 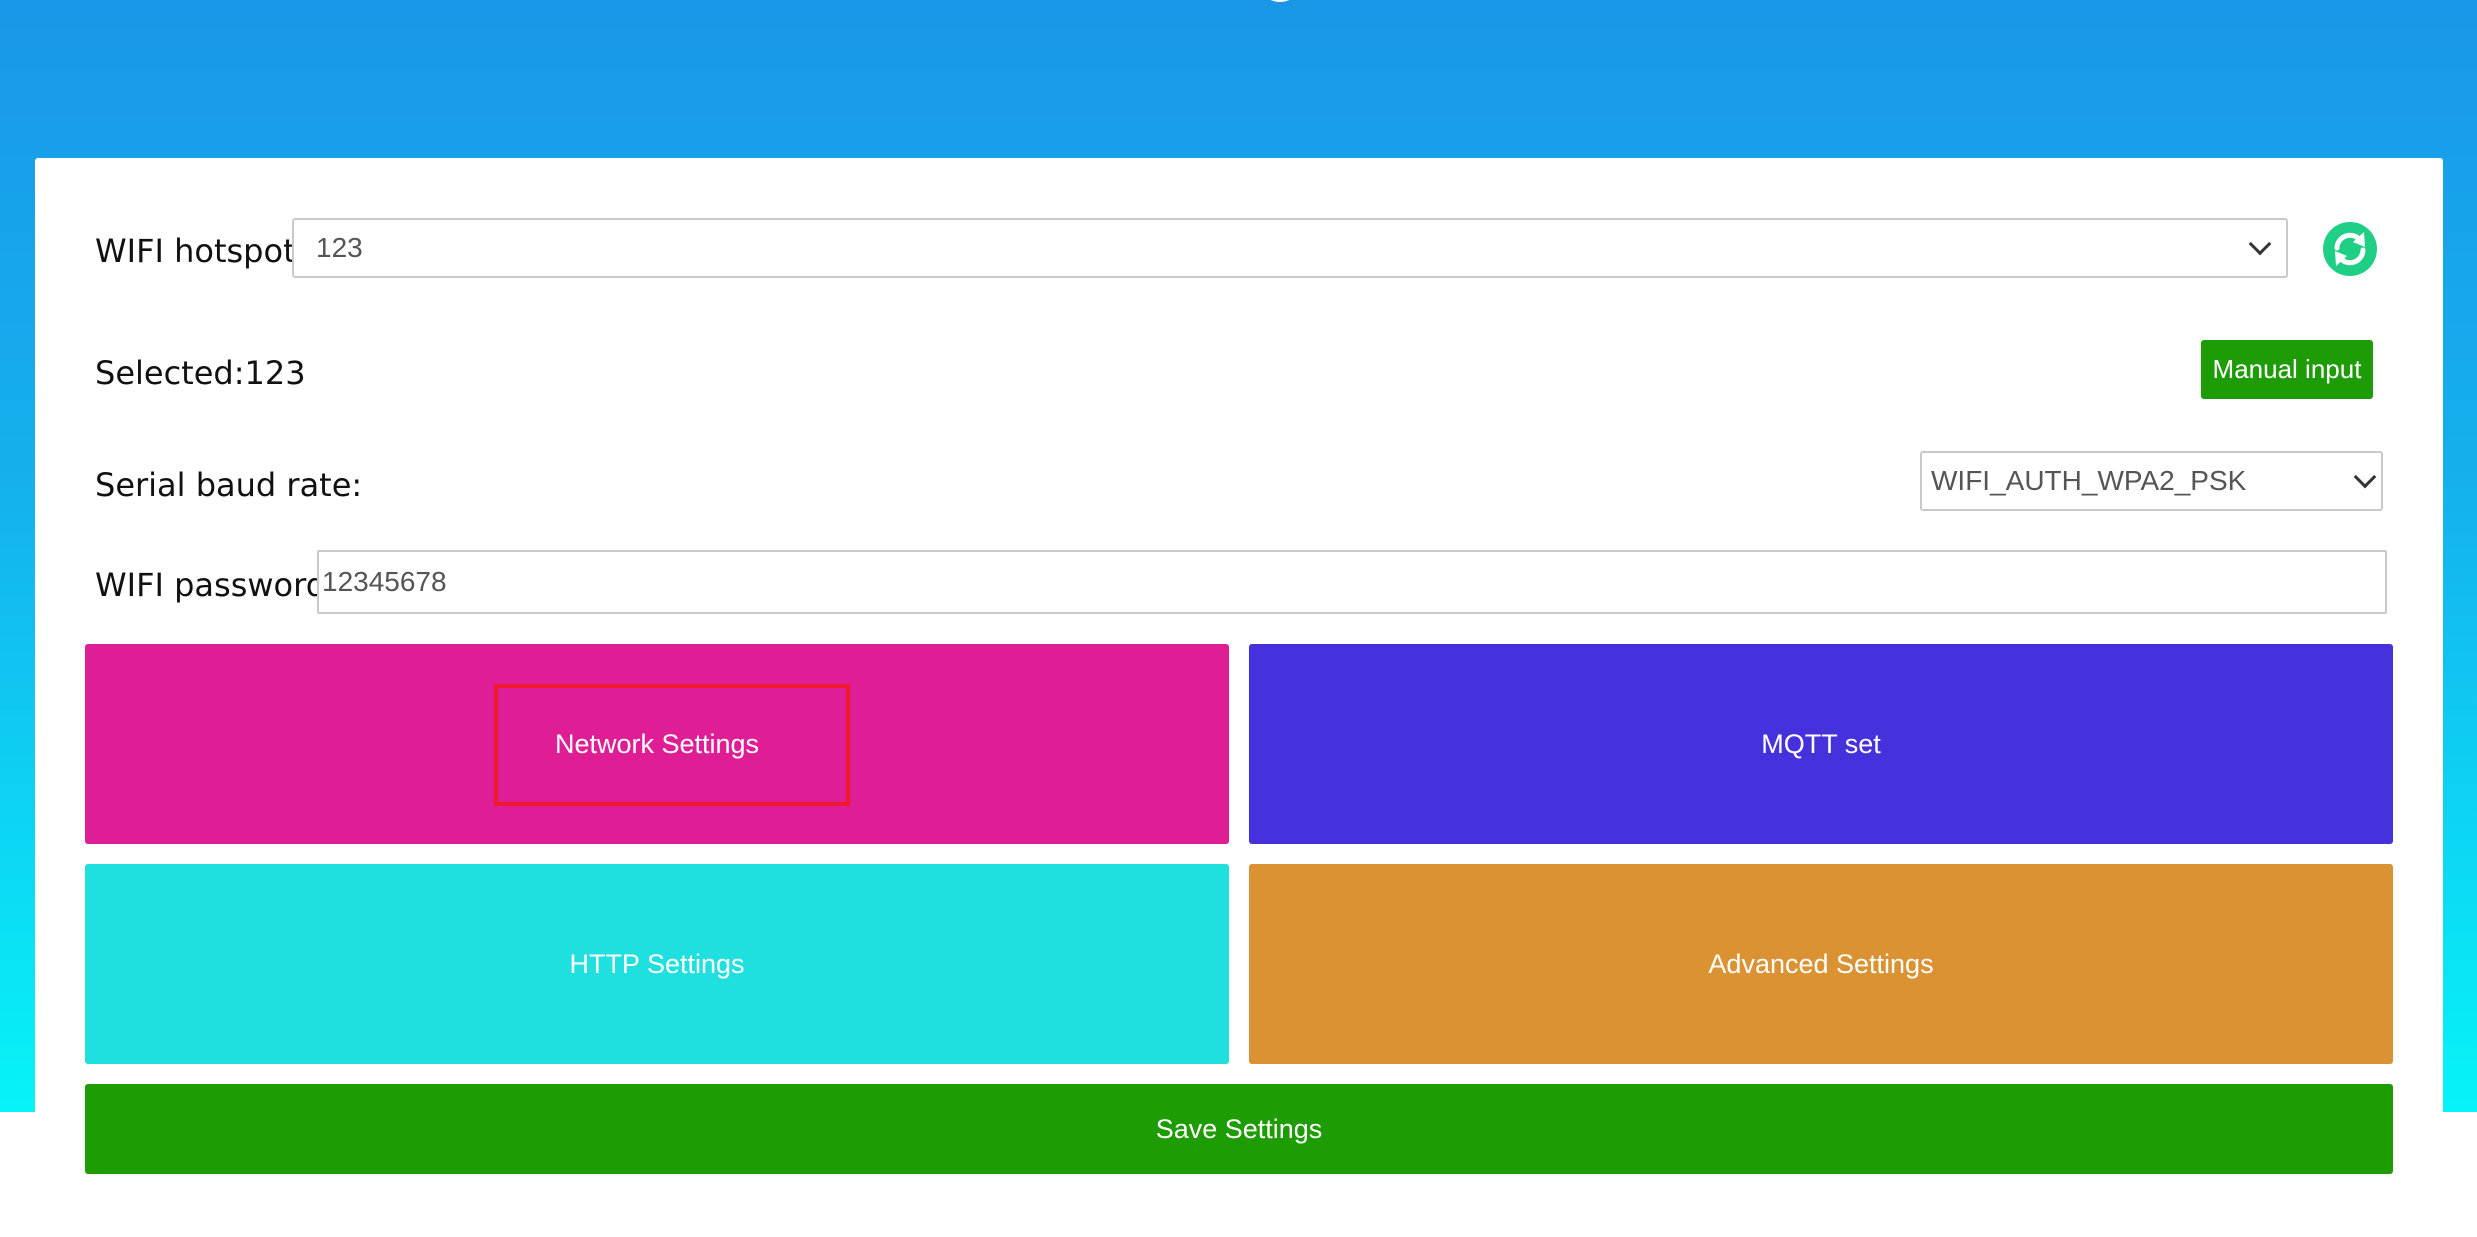 I want to click on http-settings-button: HTTP Settings, so click(x=657, y=964).